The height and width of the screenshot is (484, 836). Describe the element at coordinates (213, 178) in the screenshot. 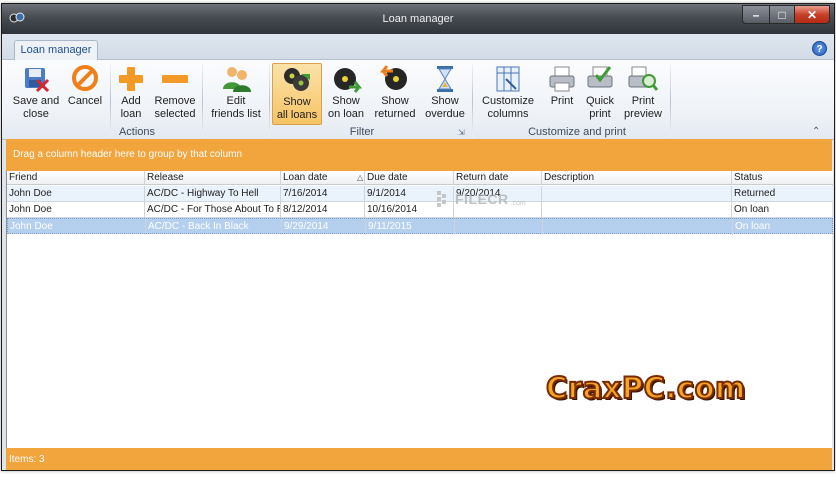

I see `column-header-release: Release` at that location.